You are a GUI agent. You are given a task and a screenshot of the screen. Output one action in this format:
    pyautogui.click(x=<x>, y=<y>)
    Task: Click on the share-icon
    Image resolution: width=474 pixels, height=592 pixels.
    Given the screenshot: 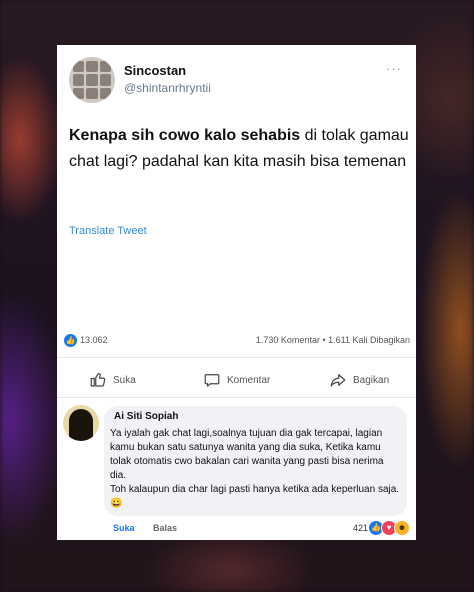 What is the action you would take?
    pyautogui.click(x=338, y=380)
    